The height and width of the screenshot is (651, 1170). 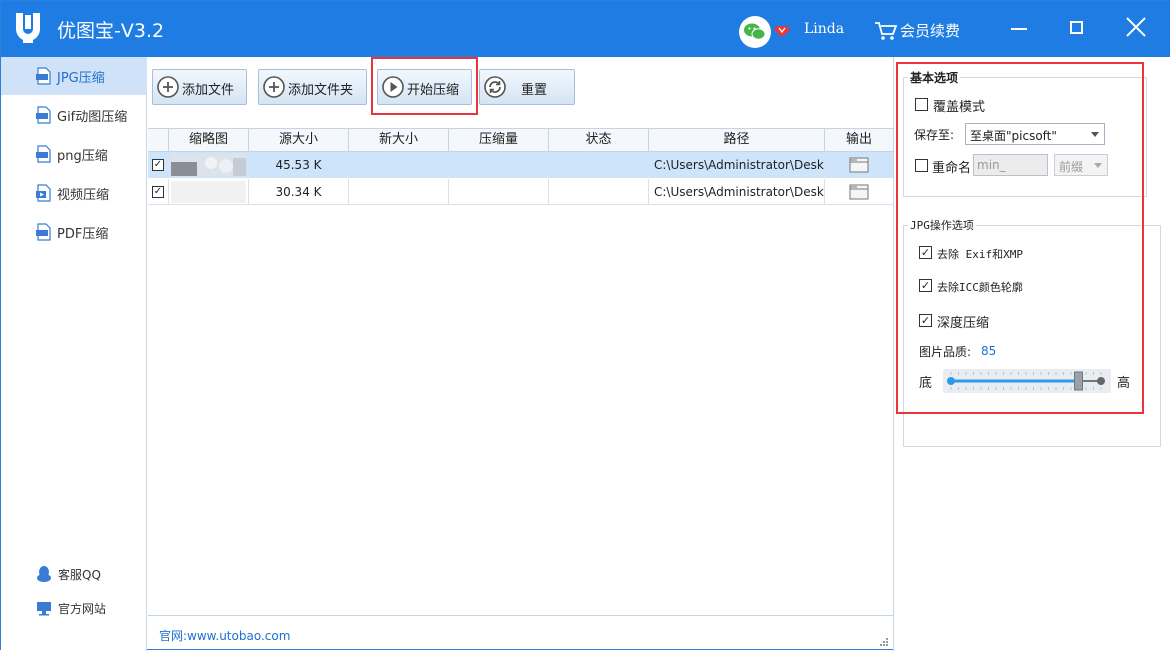 I want to click on customer-service-link: 客服QQ, so click(x=74, y=574).